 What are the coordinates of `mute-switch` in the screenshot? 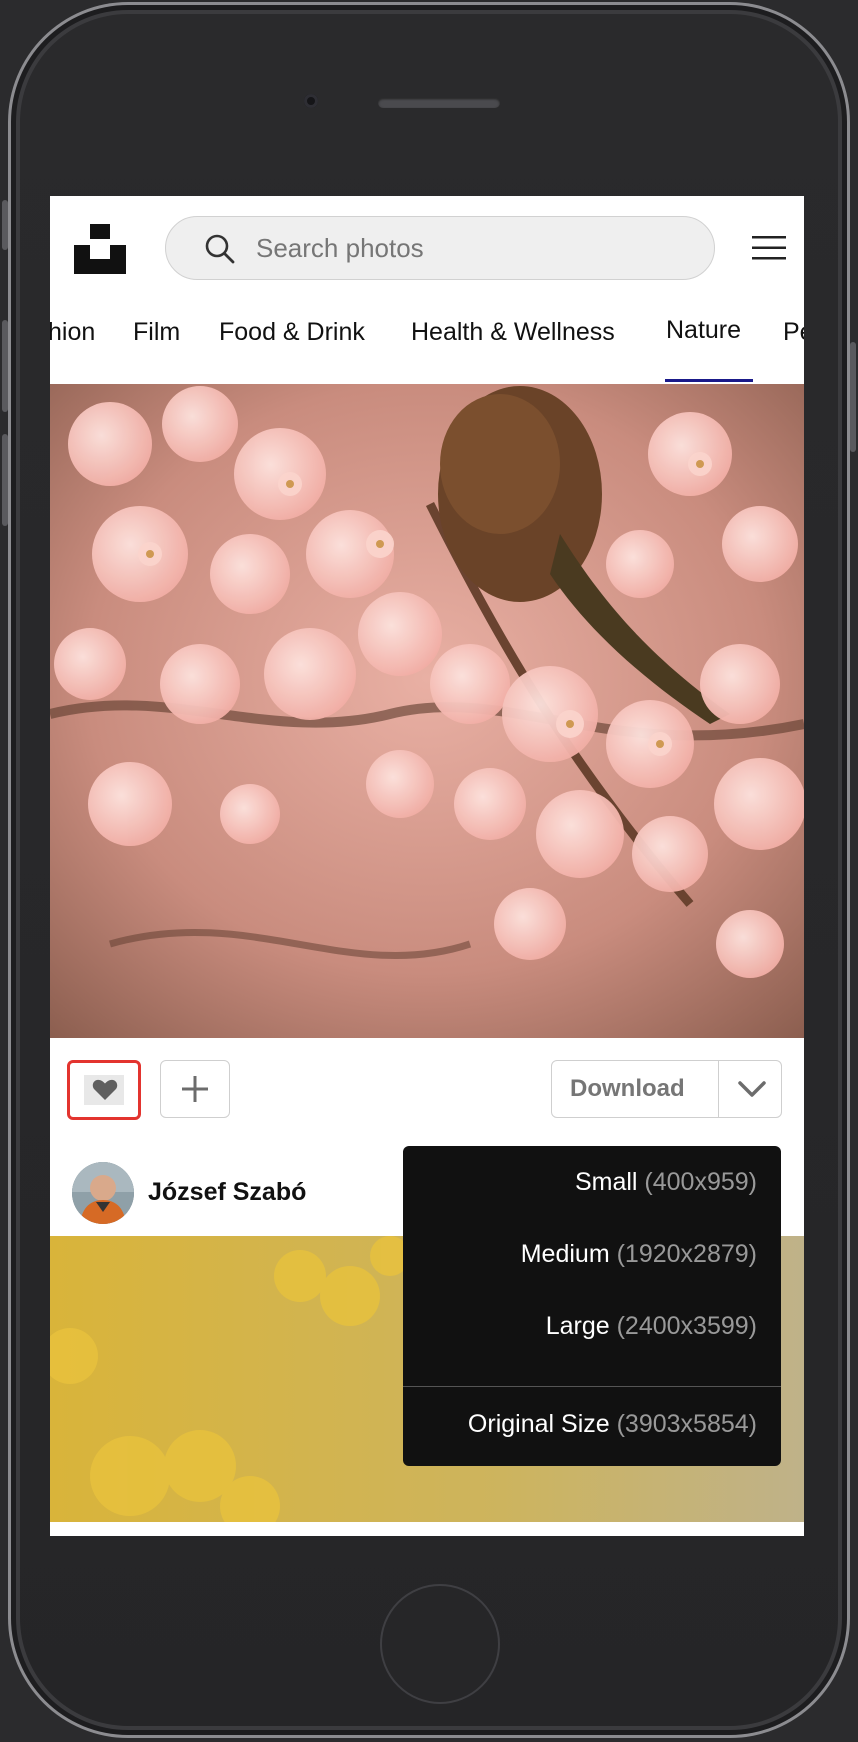 It's located at (5, 225).